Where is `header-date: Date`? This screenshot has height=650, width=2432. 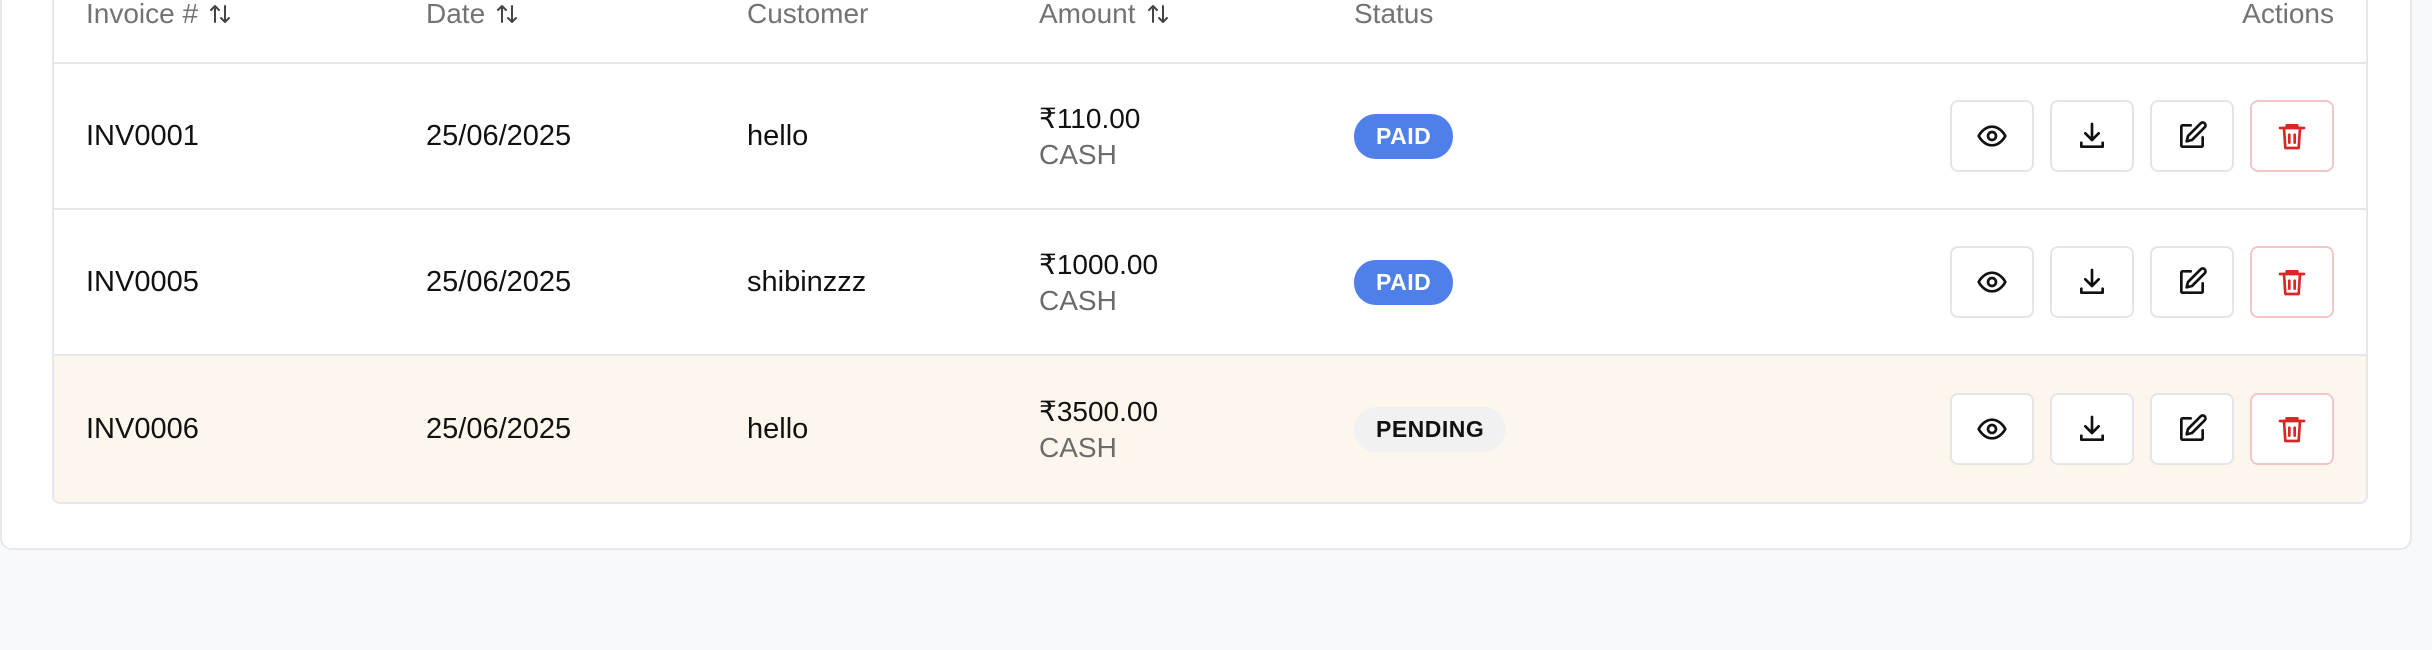 header-date: Date is located at coordinates (472, 15).